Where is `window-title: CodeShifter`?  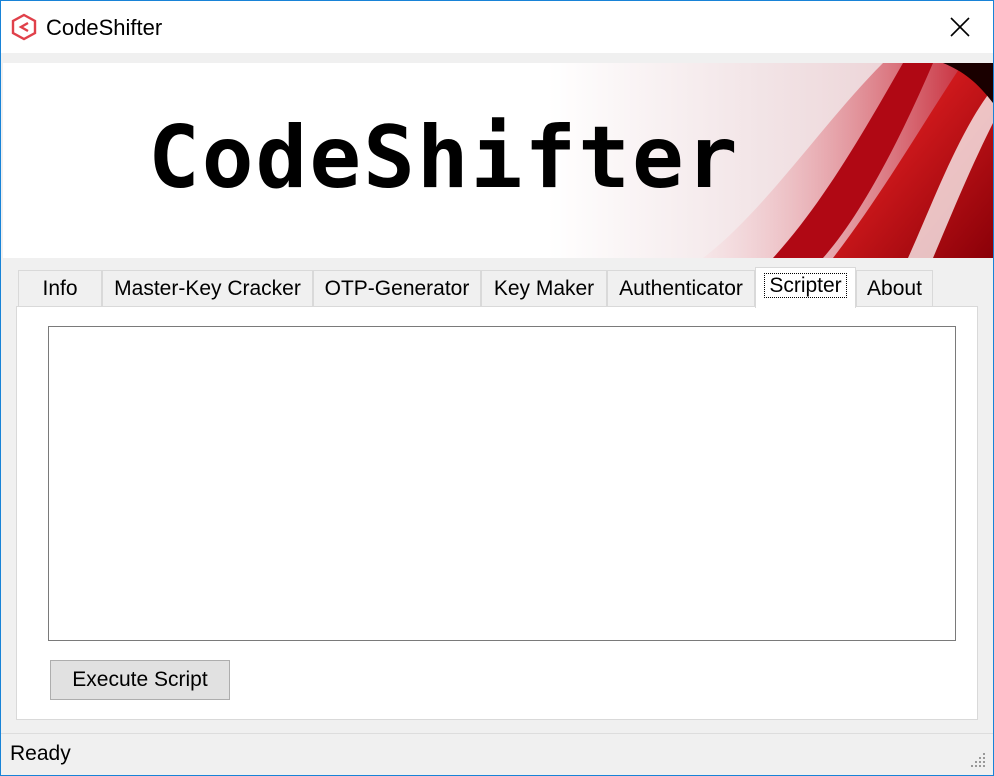 window-title: CodeShifter is located at coordinates (104, 27).